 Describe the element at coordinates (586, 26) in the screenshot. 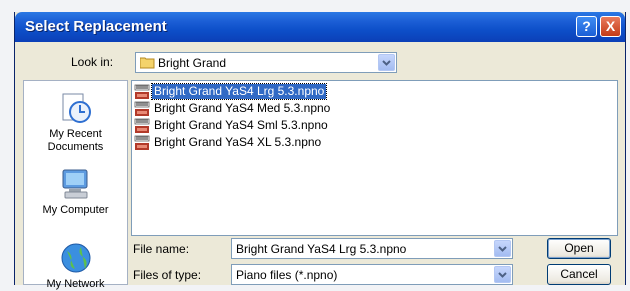

I see `help-button: ?` at that location.